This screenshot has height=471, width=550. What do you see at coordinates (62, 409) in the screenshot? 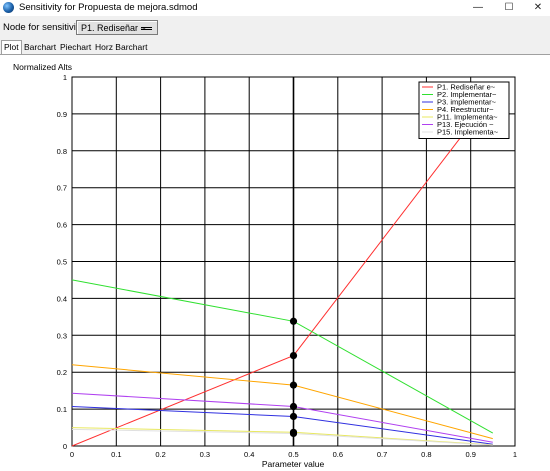
I see `y-tick-label: 0.1` at bounding box center [62, 409].